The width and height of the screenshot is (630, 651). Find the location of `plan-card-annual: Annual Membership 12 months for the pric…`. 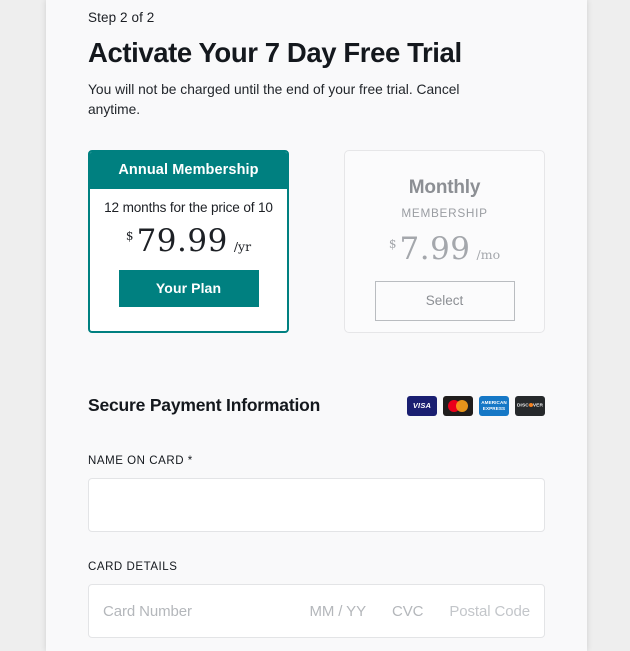

plan-card-annual: Annual Membership 12 months for the pric… is located at coordinates (188, 241).